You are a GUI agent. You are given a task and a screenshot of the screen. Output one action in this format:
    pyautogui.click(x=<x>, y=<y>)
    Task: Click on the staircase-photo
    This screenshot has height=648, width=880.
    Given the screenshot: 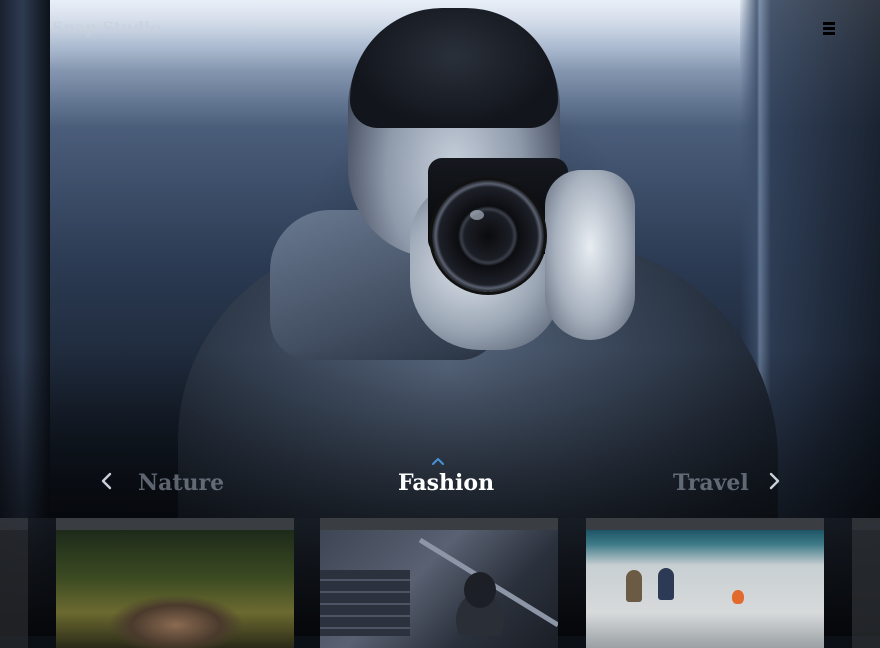 What is the action you would take?
    pyautogui.click(x=439, y=586)
    